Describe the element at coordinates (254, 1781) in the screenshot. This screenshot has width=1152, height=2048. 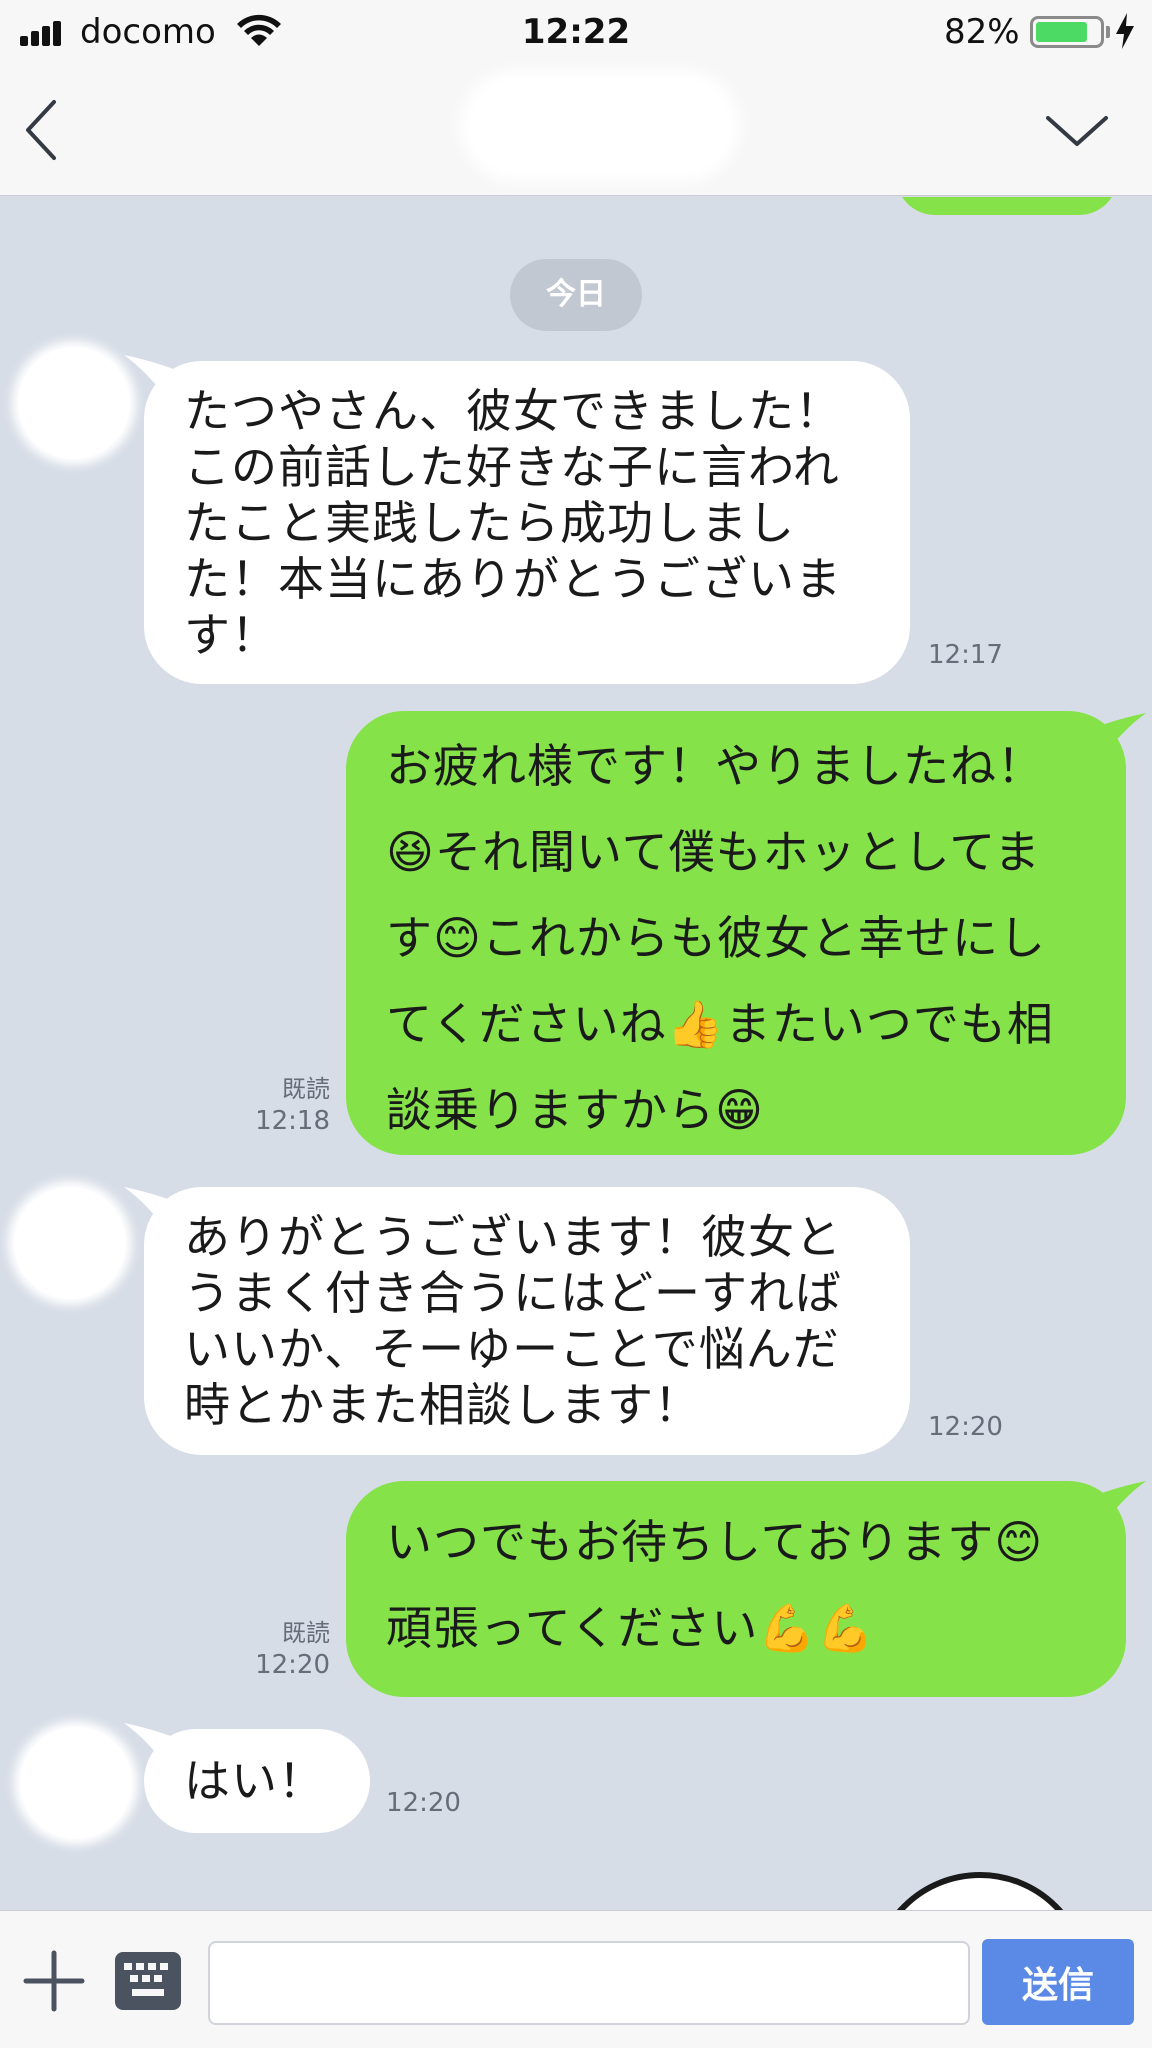
I see `message-text: はい！` at that location.